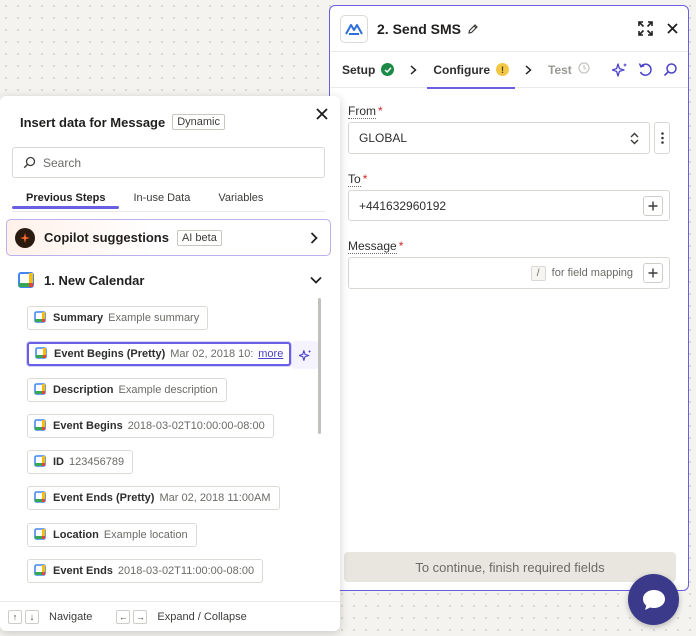  Describe the element at coordinates (199, 237) in the screenshot. I see `ai-beta-badge: AI beta` at that location.